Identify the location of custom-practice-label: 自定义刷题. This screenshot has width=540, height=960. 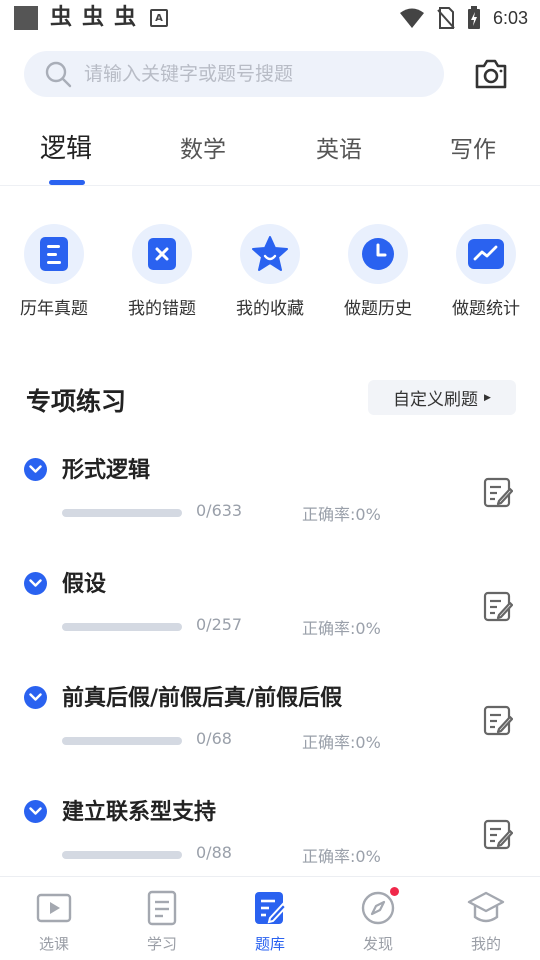
(436, 400).